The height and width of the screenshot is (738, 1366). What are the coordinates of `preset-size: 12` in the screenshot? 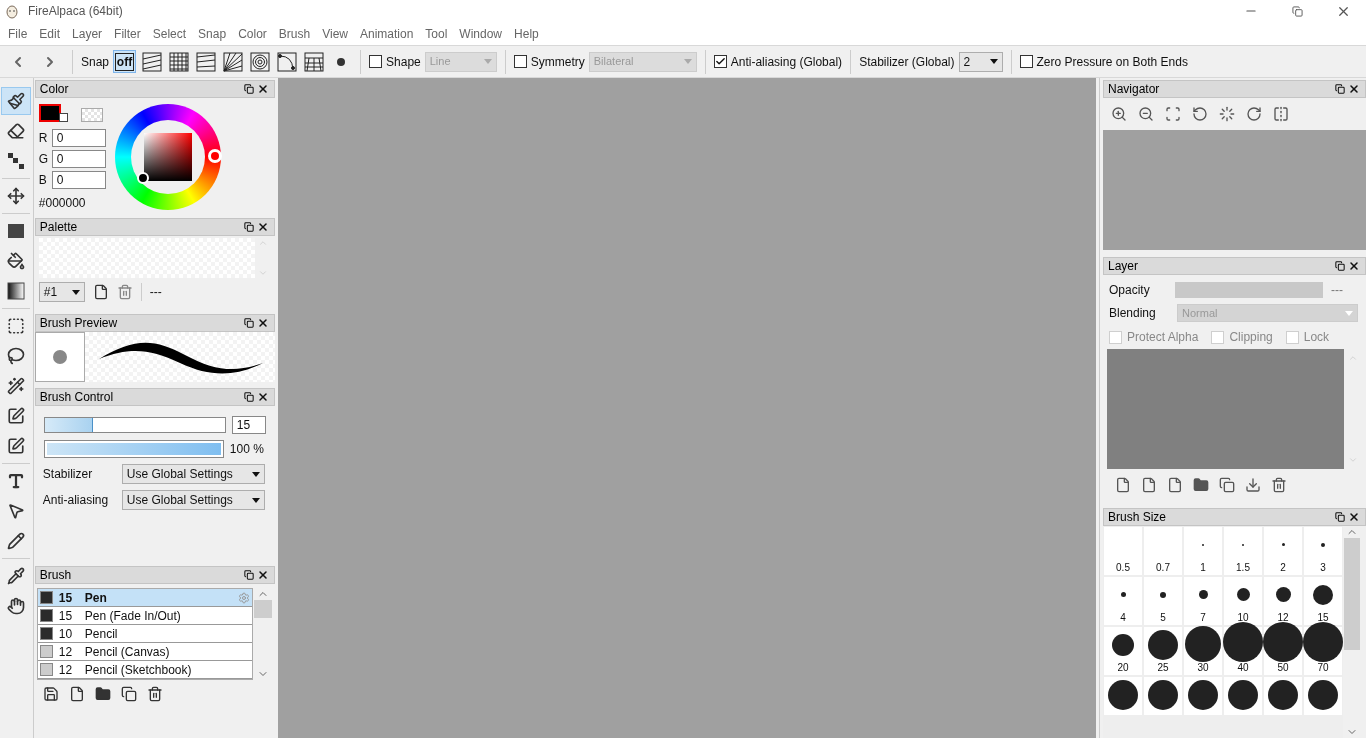 It's located at (65, 652).